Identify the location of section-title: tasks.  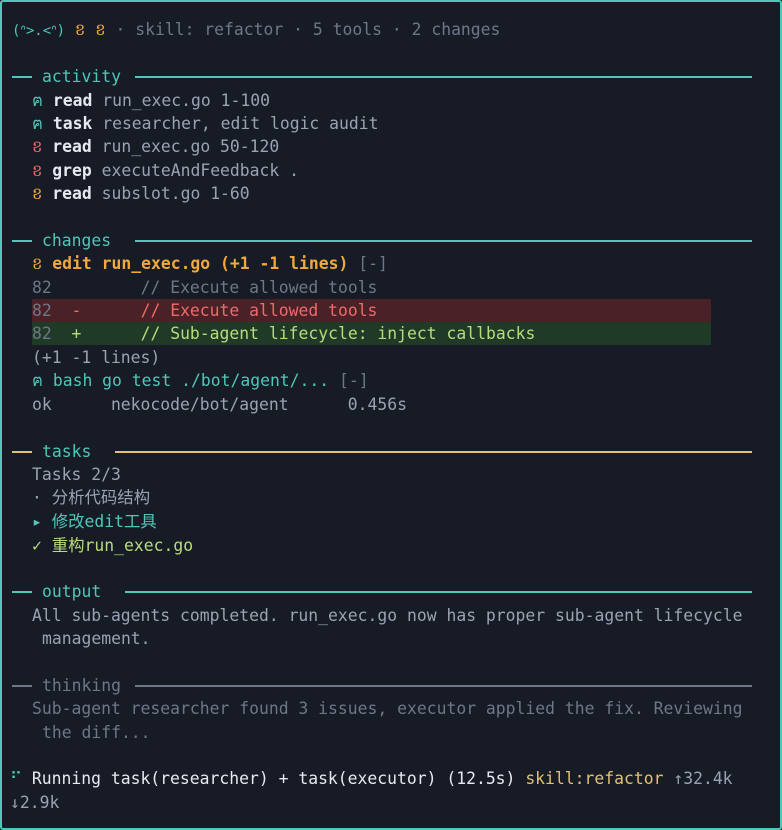
(67, 451).